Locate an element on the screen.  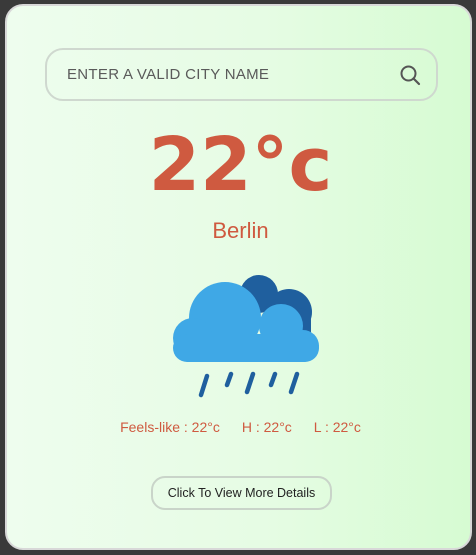
city-search-input is located at coordinates (232, 74).